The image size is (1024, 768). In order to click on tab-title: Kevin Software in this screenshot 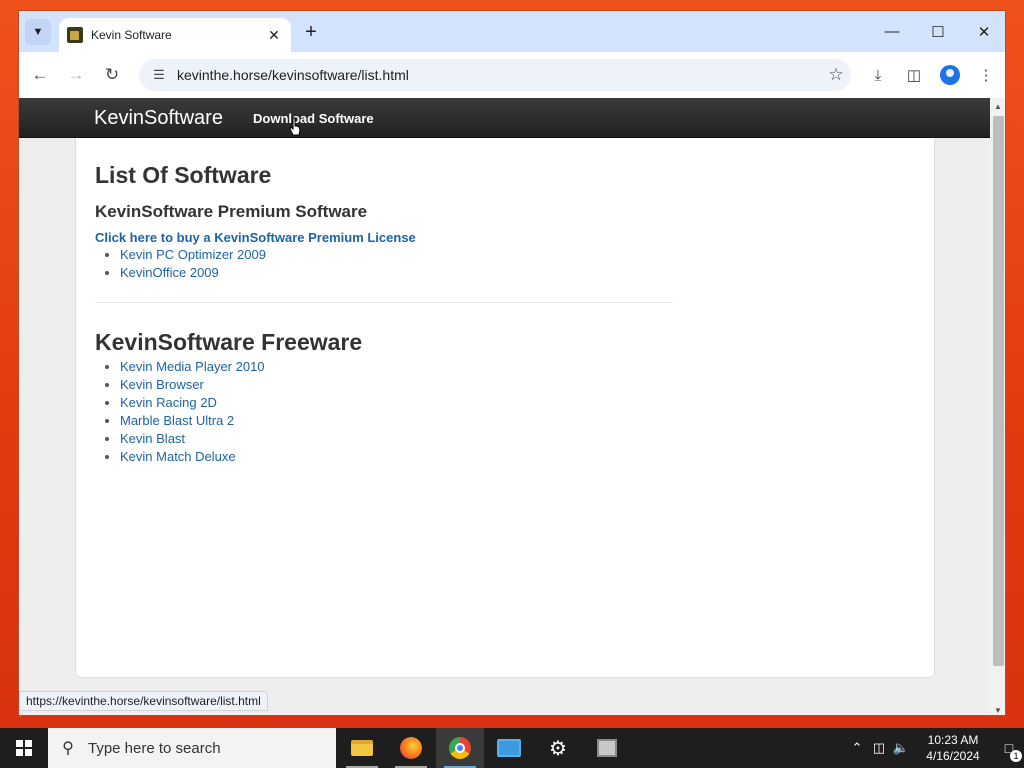, I will do `click(131, 35)`.